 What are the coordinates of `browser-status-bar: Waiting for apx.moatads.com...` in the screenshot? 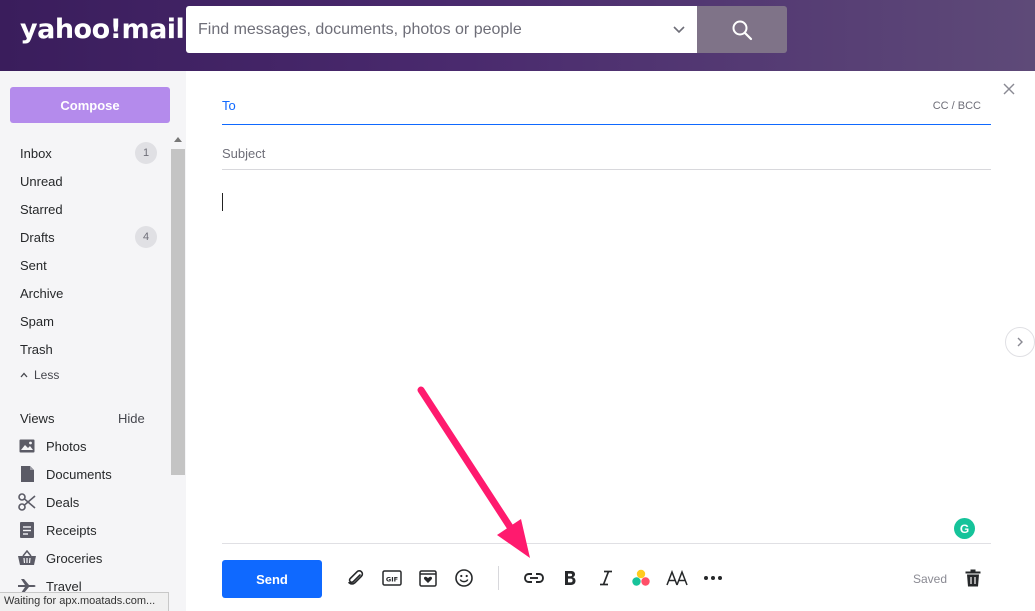 It's located at (84, 601).